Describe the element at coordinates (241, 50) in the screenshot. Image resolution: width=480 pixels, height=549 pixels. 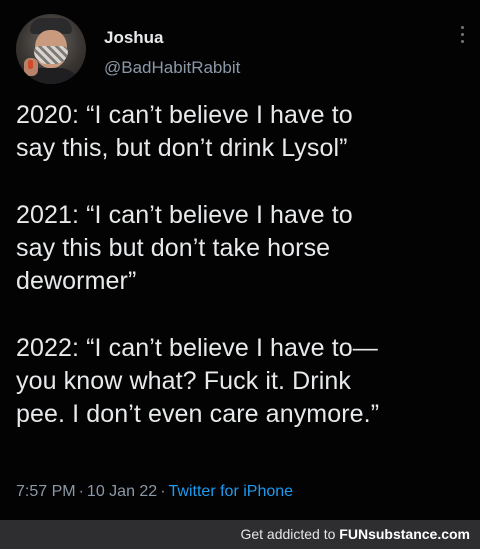
I see `tweet-header: Joshua @BadHabitRabbit` at that location.